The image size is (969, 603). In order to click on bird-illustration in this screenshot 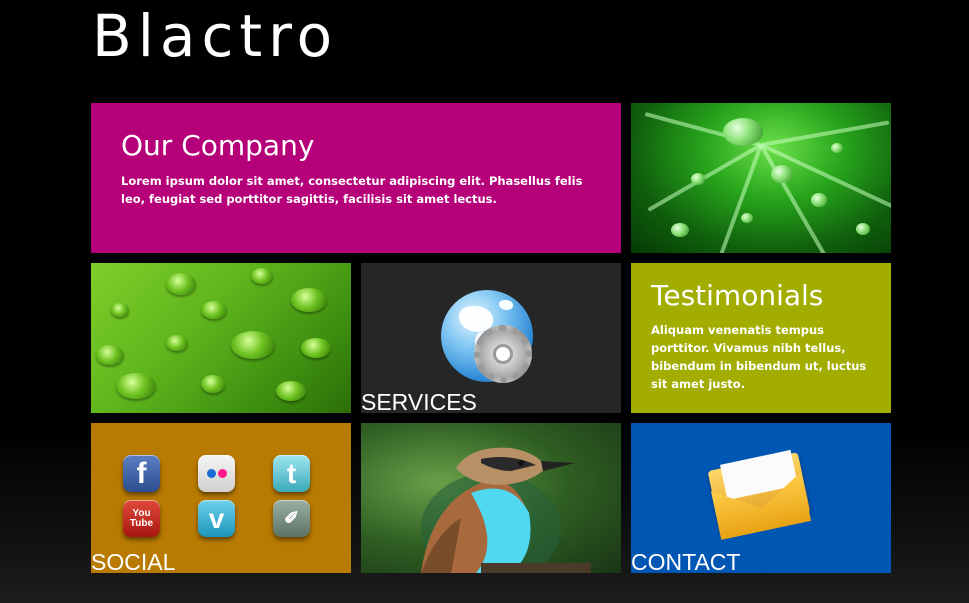, I will do `click(506, 510)`.